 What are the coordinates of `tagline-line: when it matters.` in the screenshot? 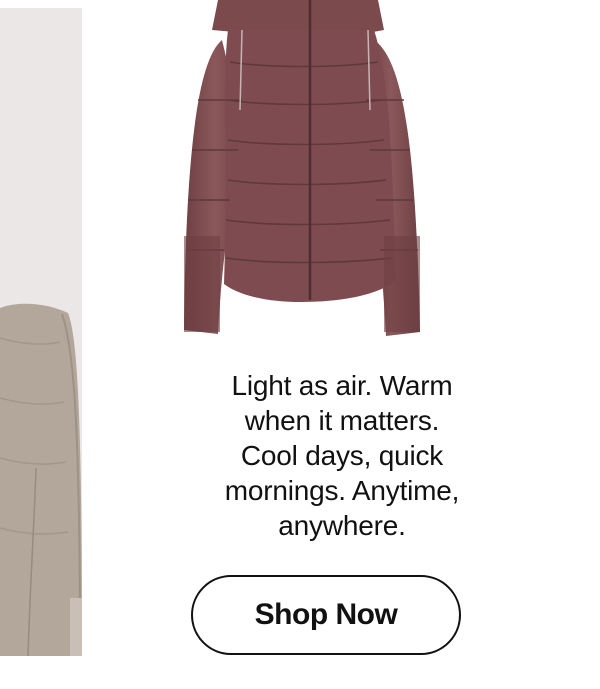 It's located at (342, 420).